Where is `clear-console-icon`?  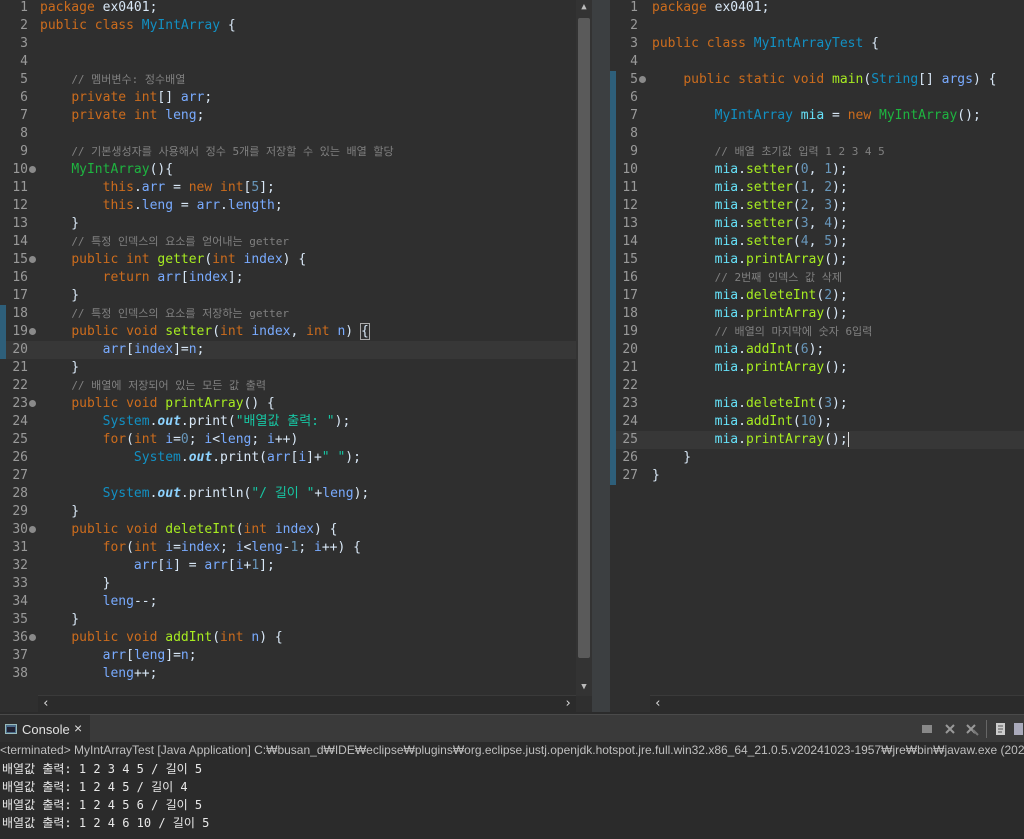 clear-console-icon is located at coordinates (1001, 729).